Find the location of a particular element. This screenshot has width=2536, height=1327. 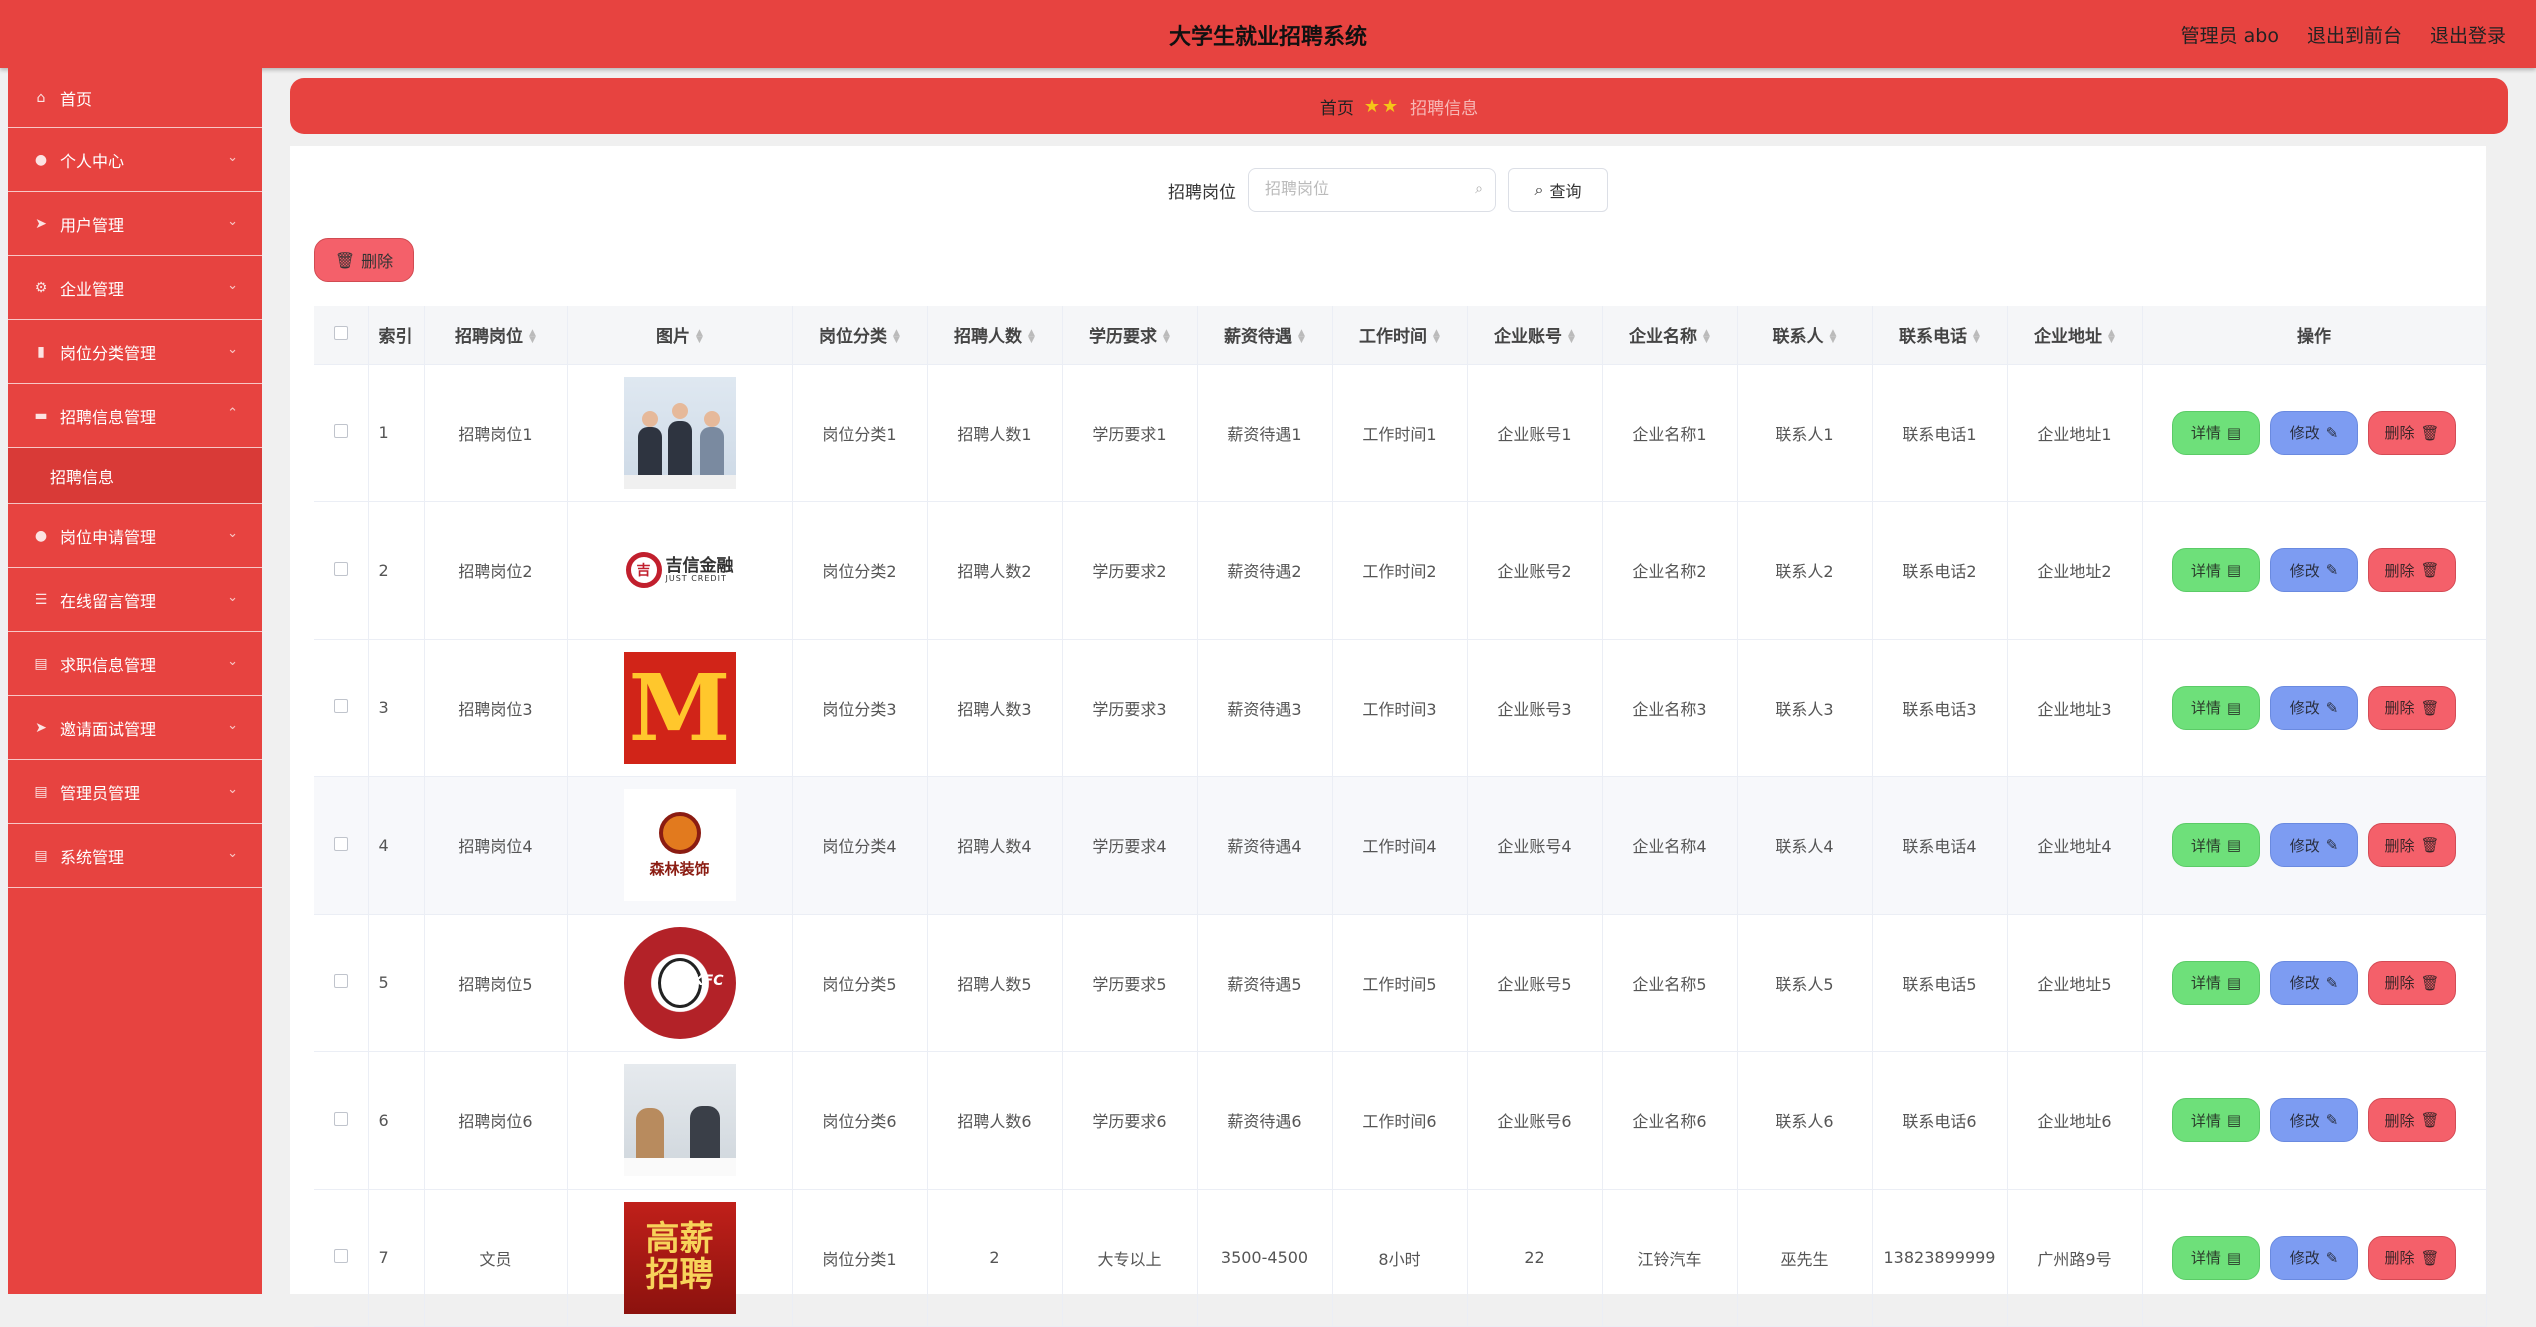

sidebar-item-system-mgmt: ▤ 系统管理 ⌄ is located at coordinates (135, 856).